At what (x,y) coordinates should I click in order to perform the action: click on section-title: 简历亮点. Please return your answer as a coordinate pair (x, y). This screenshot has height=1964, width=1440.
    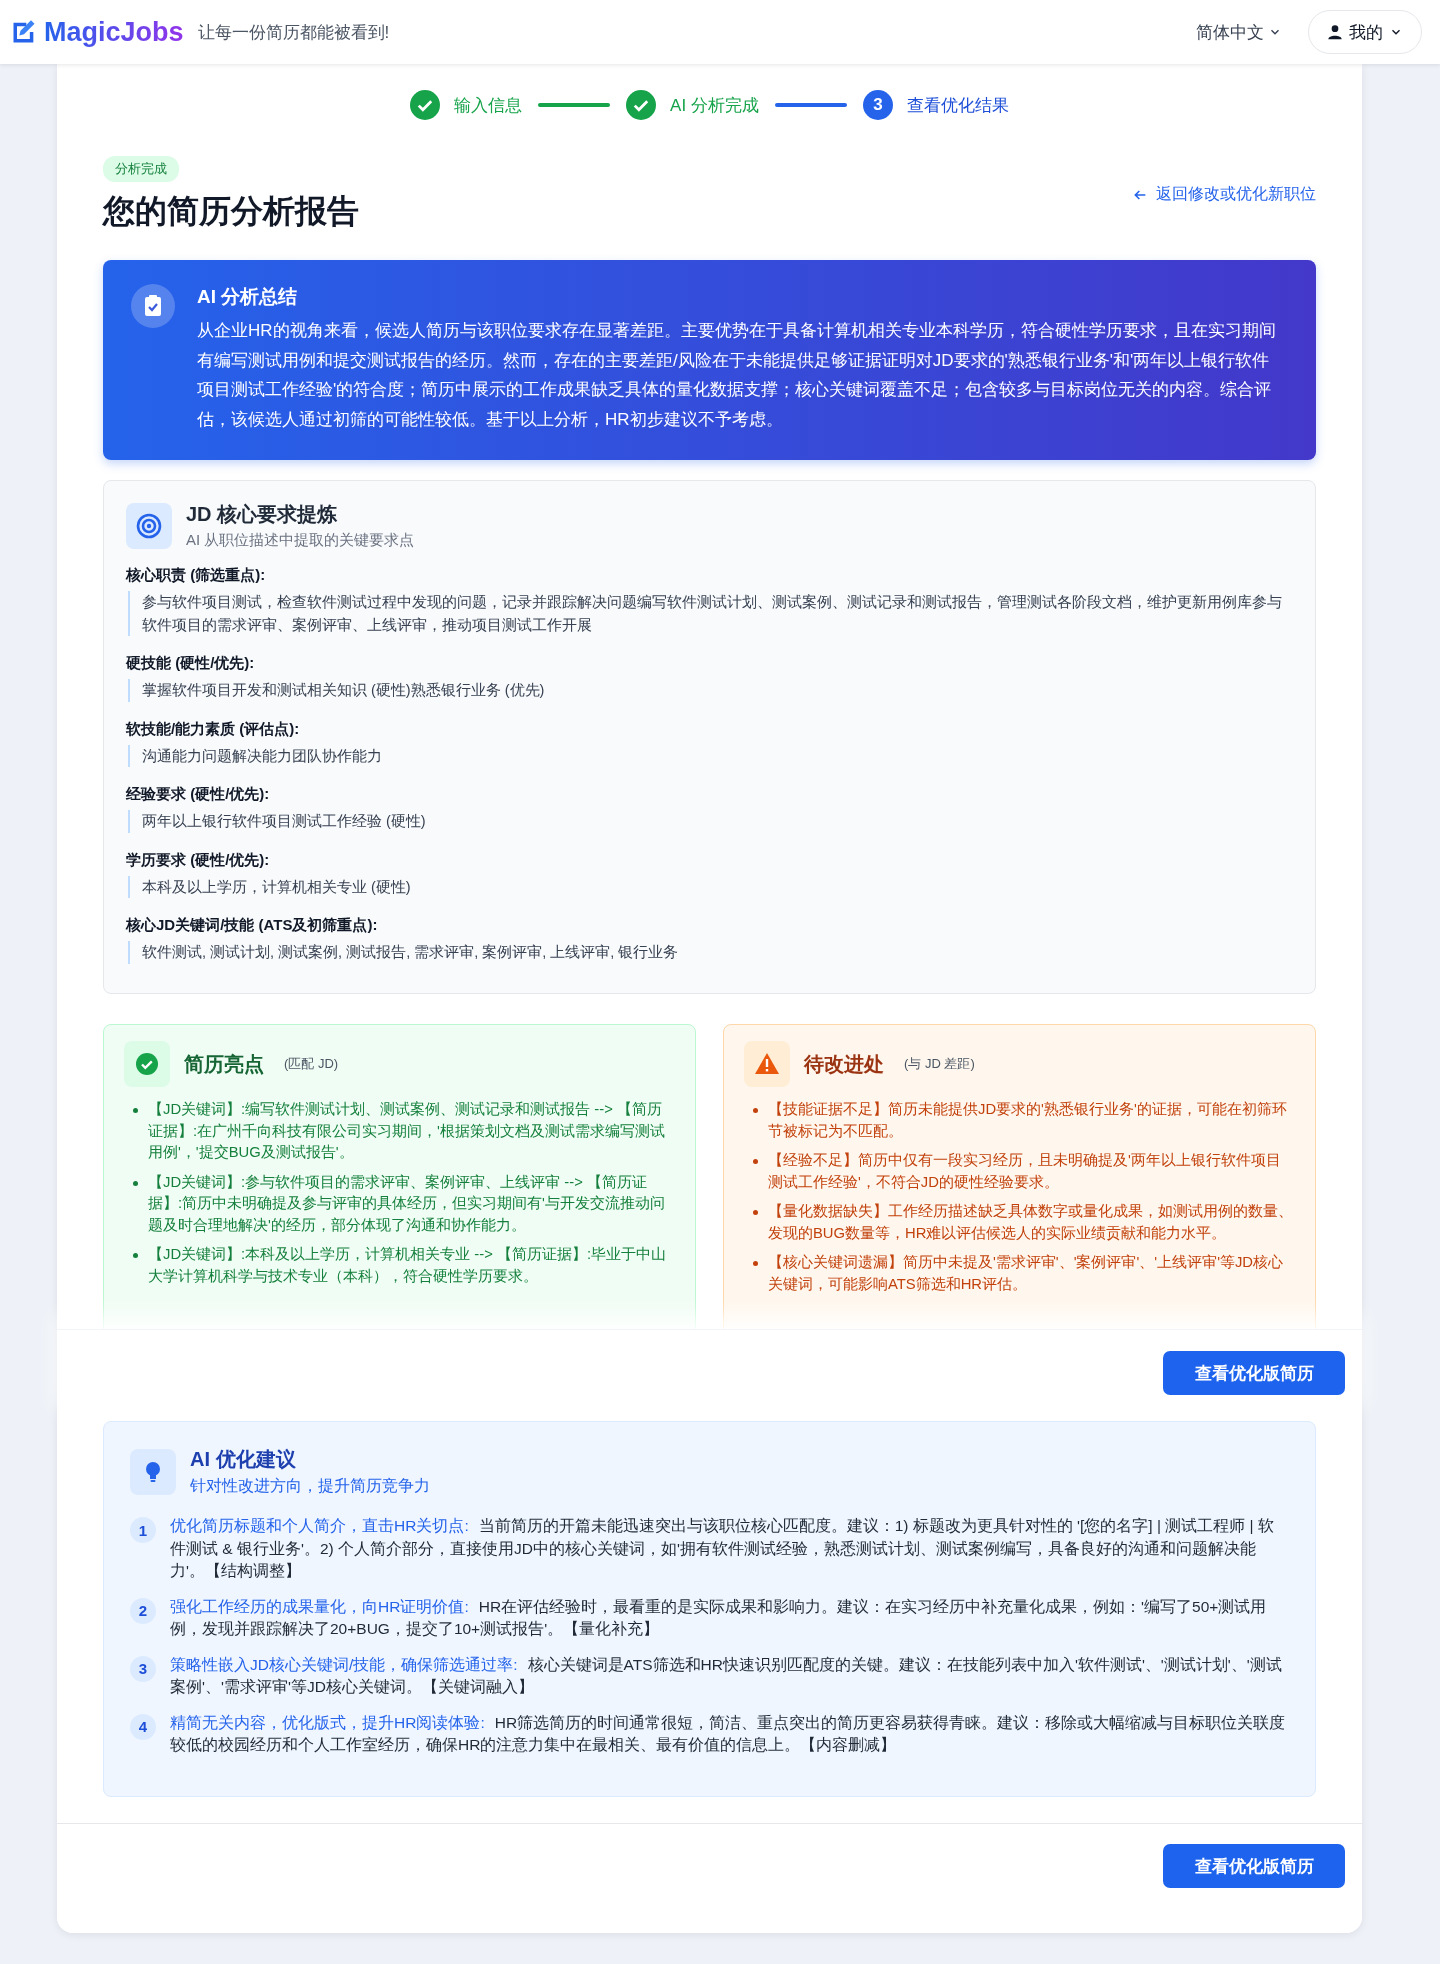
    Looking at the image, I should click on (224, 1064).